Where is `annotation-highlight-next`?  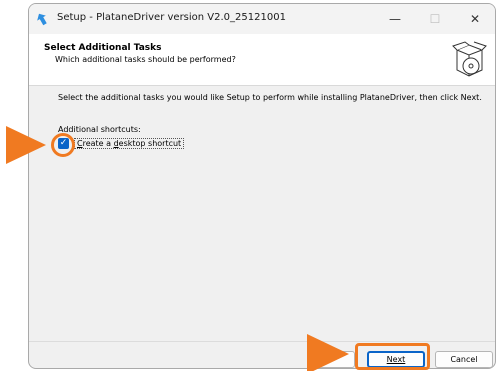 annotation-highlight-next is located at coordinates (392, 356).